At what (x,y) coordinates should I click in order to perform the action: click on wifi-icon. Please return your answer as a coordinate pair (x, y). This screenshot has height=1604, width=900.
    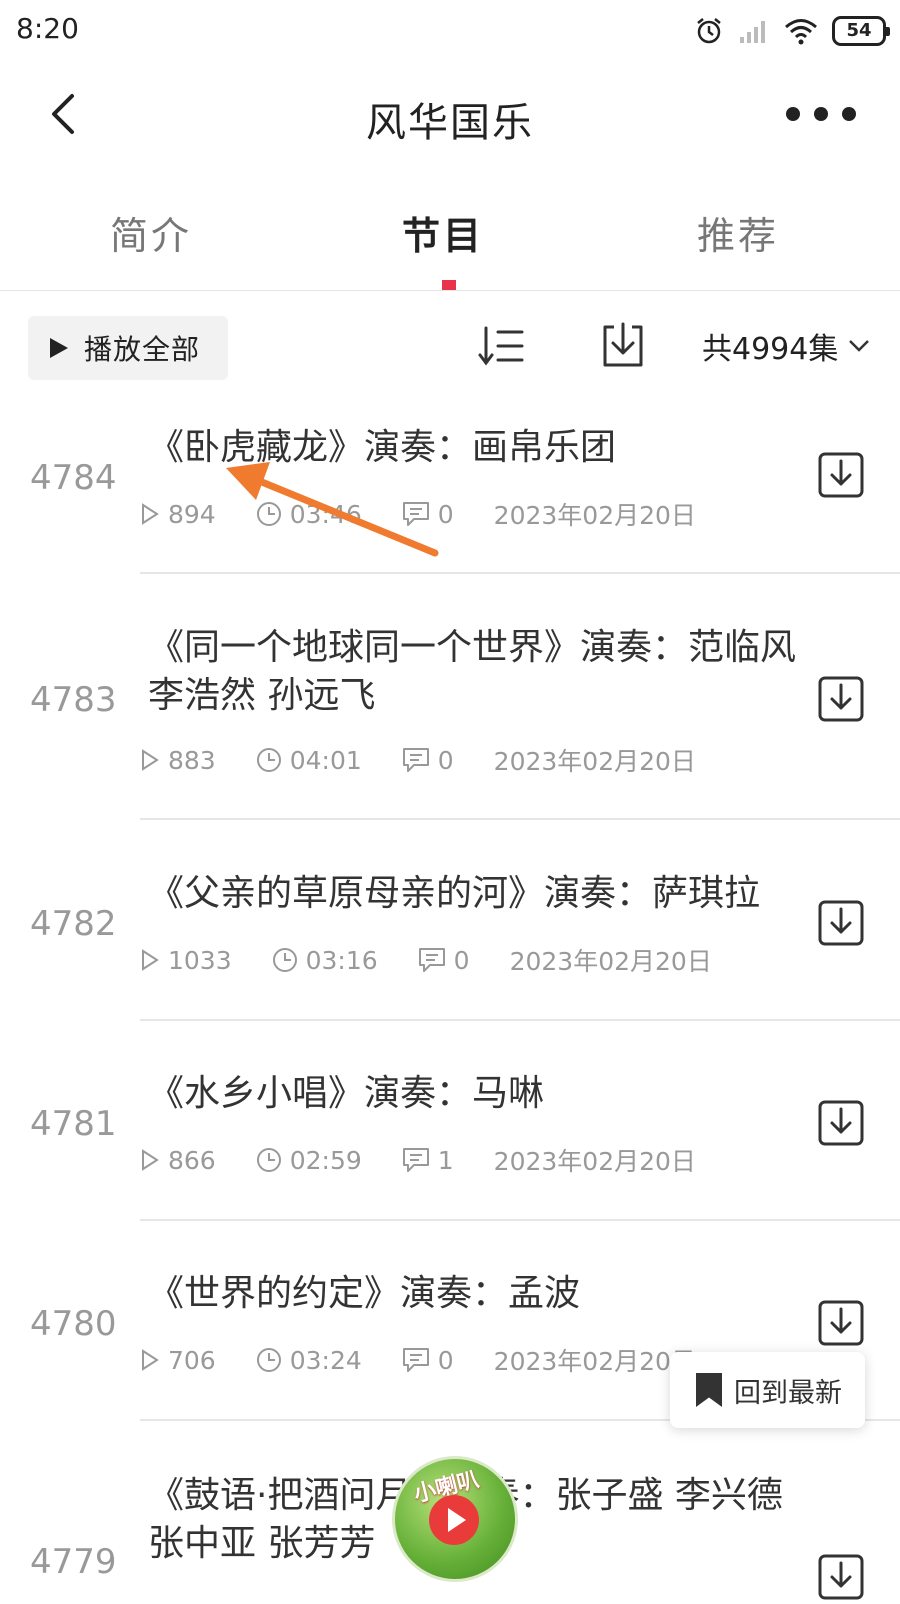
    Looking at the image, I should click on (801, 32).